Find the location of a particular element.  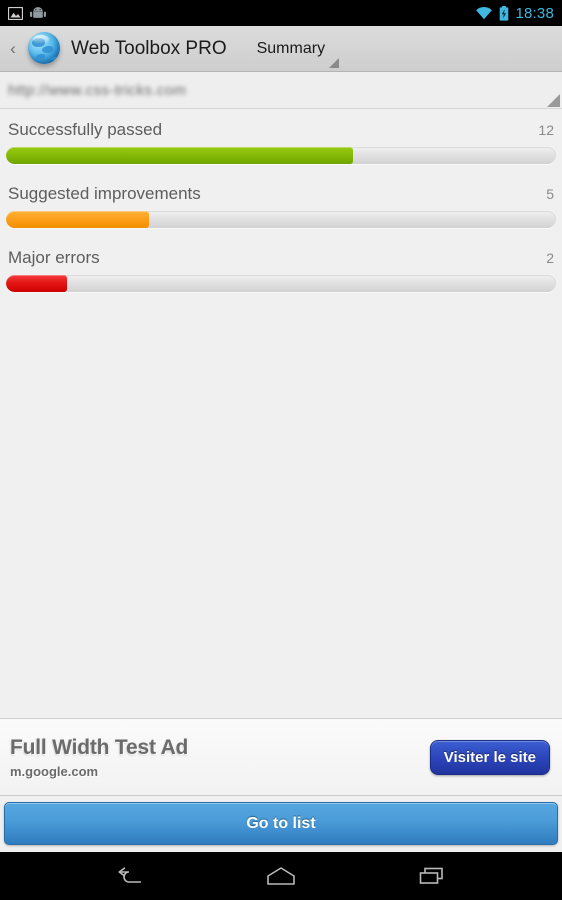

cta-container: Go to list is located at coordinates (281, 824).